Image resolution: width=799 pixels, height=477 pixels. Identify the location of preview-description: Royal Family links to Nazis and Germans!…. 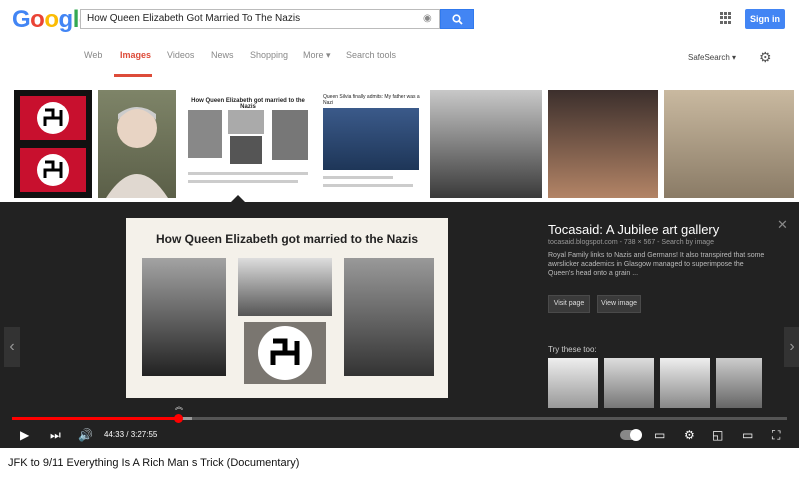
(656, 264).